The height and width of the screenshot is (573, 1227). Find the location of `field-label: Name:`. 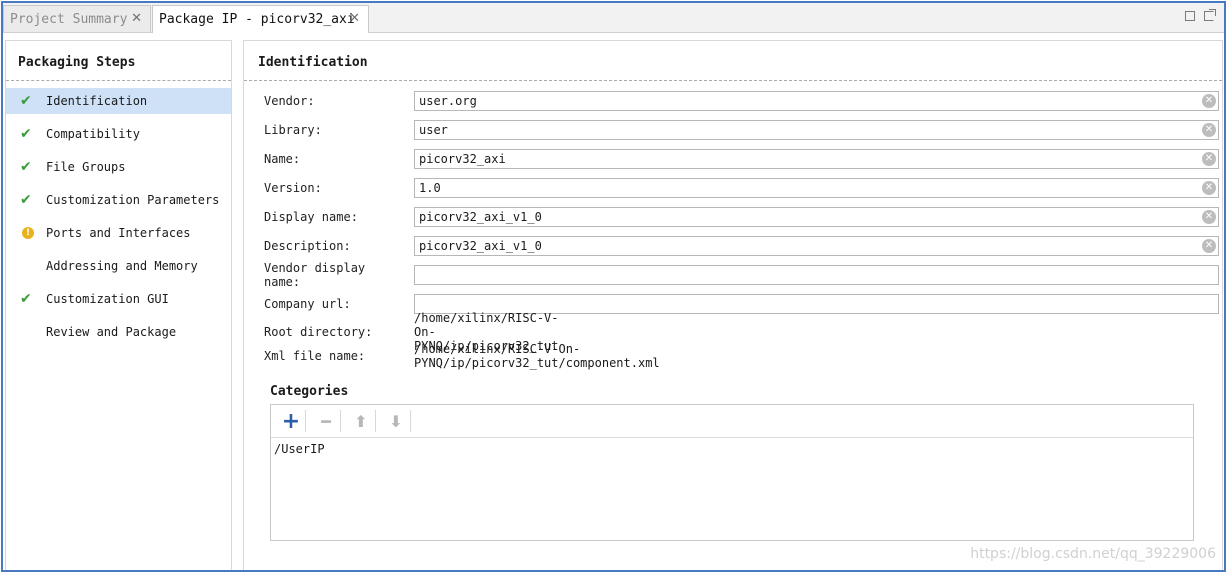

field-label: Name: is located at coordinates (282, 159).